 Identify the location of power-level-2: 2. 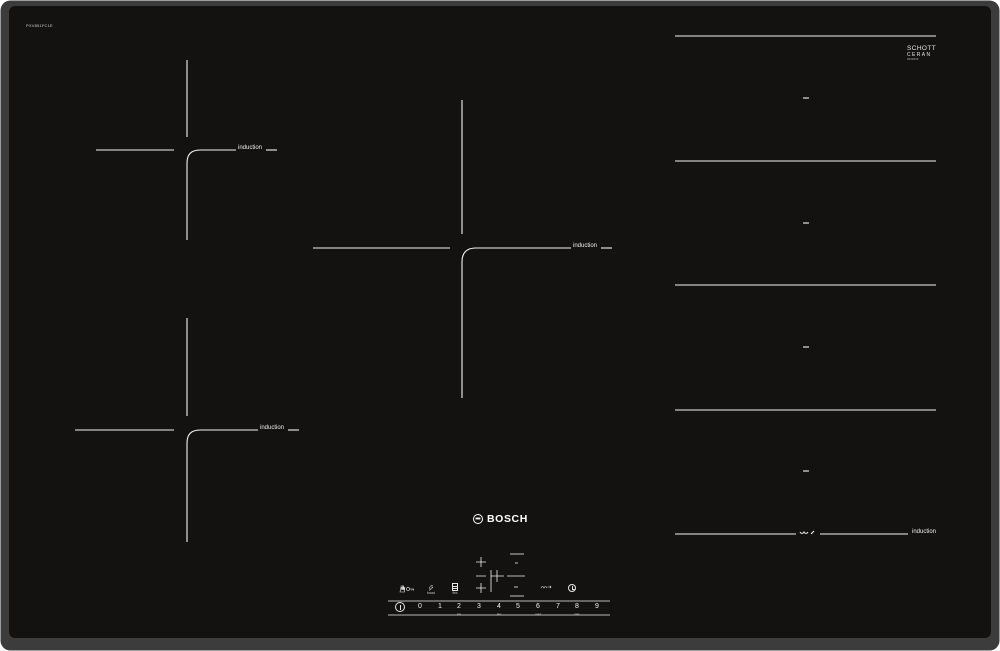
(459, 606).